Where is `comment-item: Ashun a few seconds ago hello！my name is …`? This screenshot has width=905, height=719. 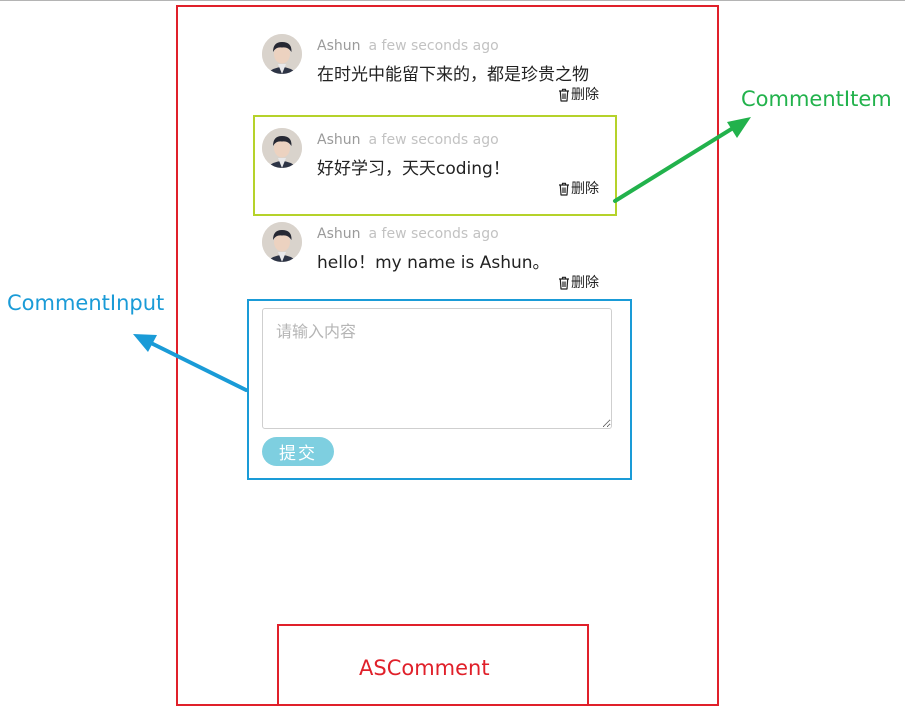 comment-item: Ashun a few seconds ago hello！my name is … is located at coordinates (434, 257).